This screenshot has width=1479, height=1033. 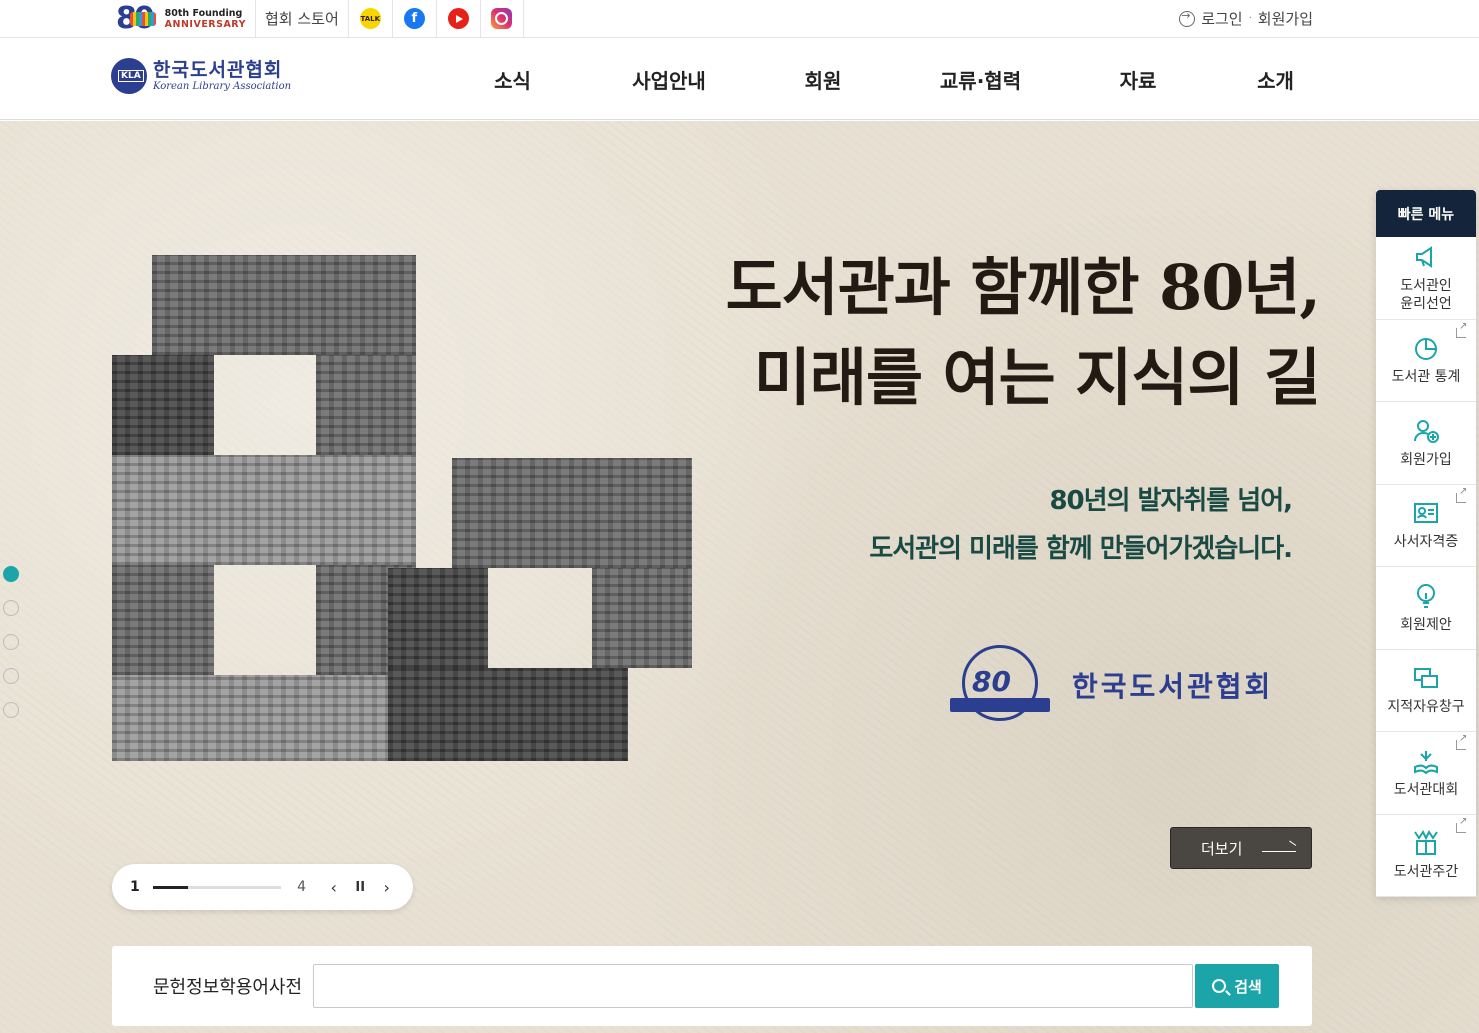 I want to click on more-button: 더보기, so click(x=1241, y=848).